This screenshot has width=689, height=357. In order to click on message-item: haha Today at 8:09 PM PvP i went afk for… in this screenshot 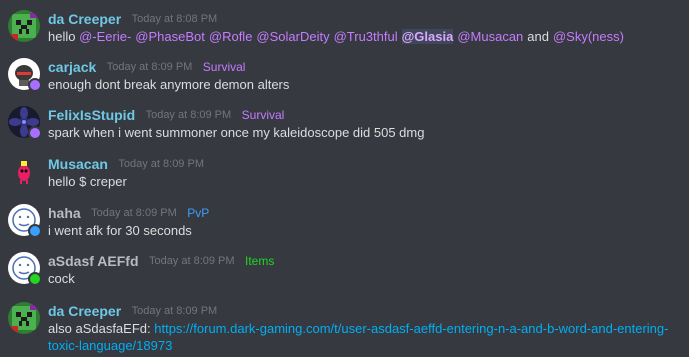, I will do `click(344, 221)`.